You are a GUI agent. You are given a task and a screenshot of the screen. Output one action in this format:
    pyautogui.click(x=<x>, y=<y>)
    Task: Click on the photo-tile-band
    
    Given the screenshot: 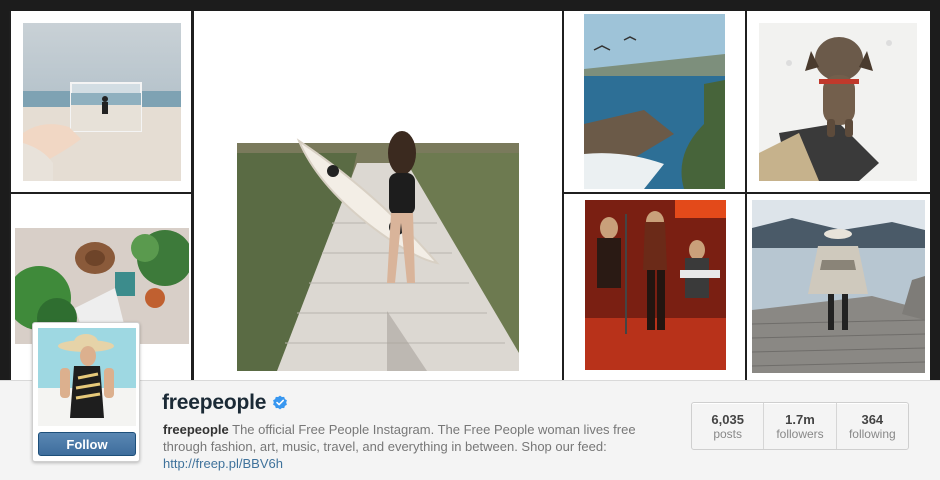 What is the action you would take?
    pyautogui.click(x=654, y=287)
    